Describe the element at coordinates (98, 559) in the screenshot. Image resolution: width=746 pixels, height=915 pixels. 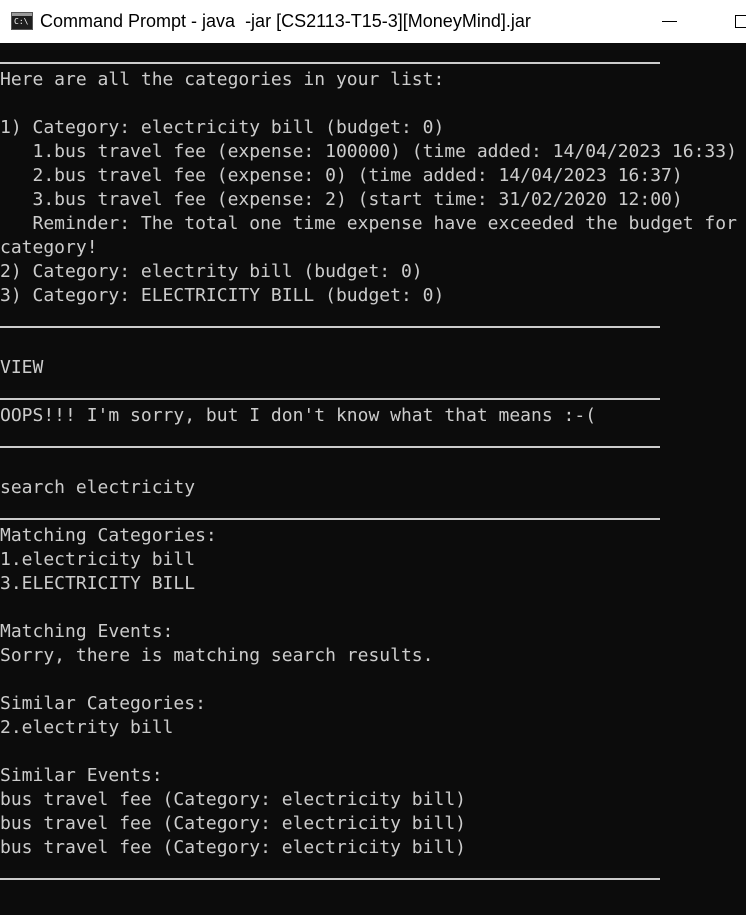
I see `result-line: 1.electricity bill` at that location.